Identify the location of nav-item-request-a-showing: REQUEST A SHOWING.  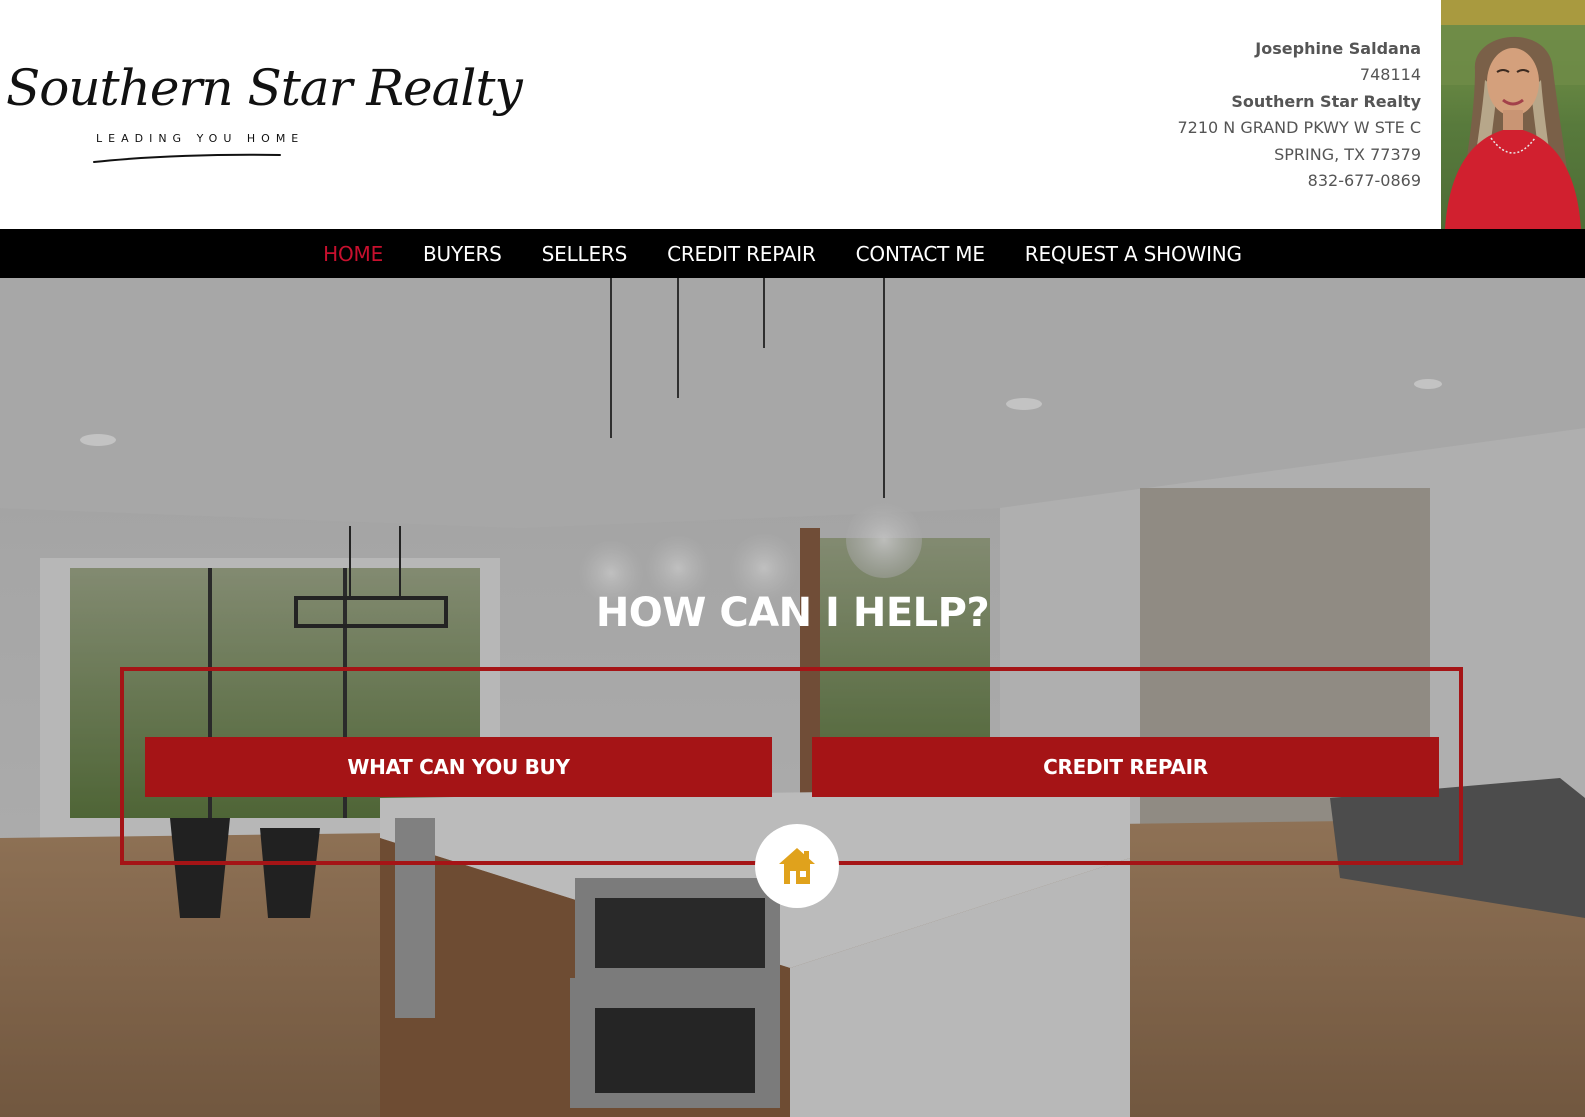
(1133, 254).